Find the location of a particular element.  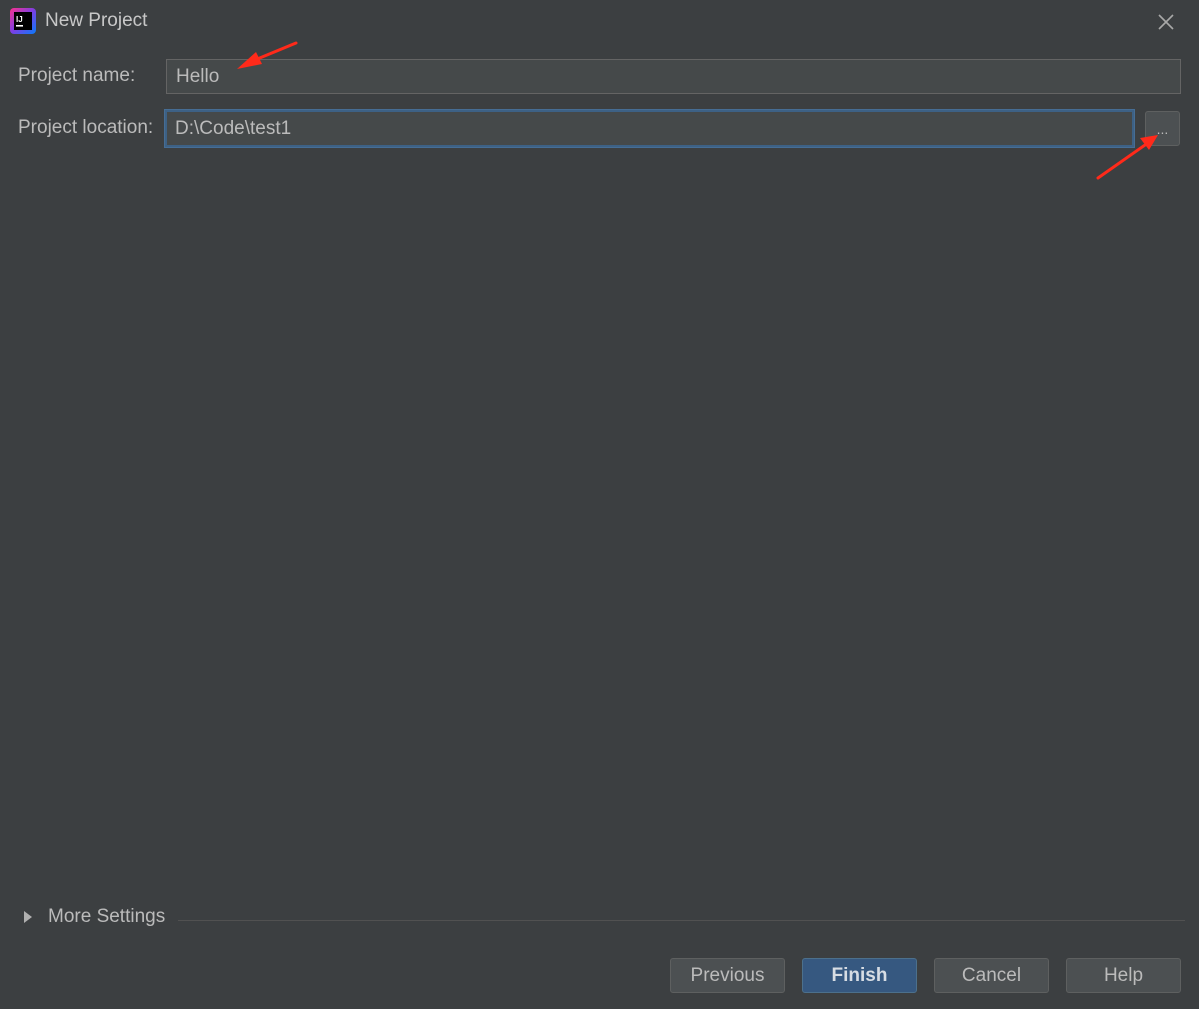

finish-button-label: Finish is located at coordinates (859, 975).